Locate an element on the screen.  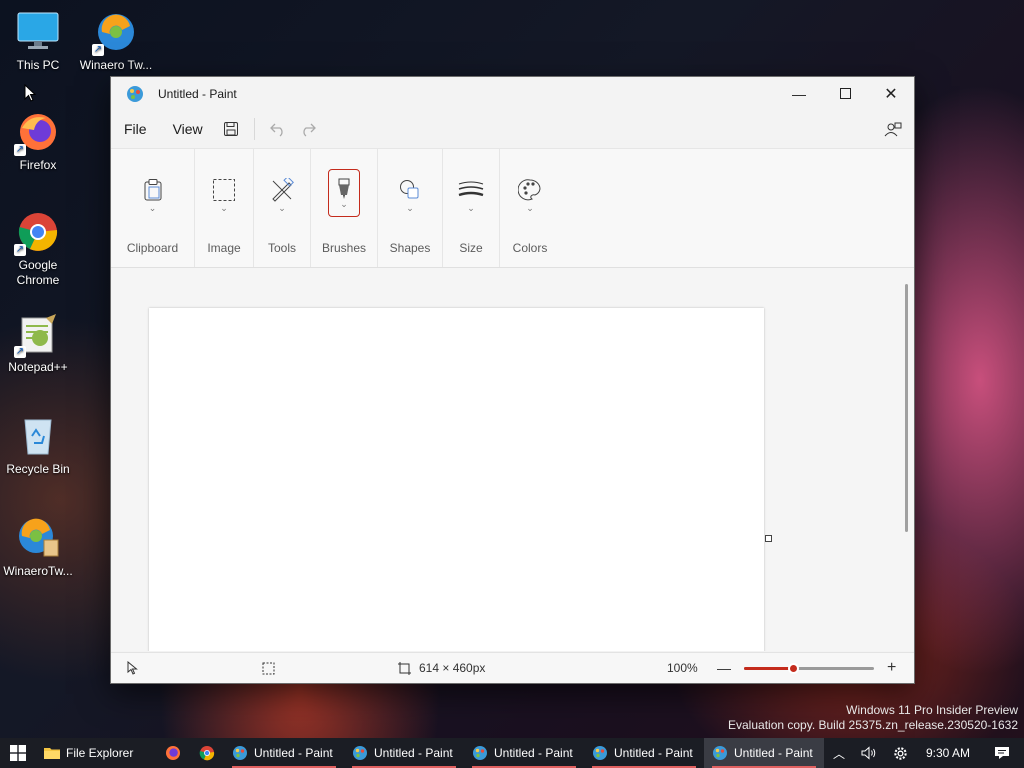
taskbar-paint-2: Untitled - Paint is located at coordinates (404, 753).